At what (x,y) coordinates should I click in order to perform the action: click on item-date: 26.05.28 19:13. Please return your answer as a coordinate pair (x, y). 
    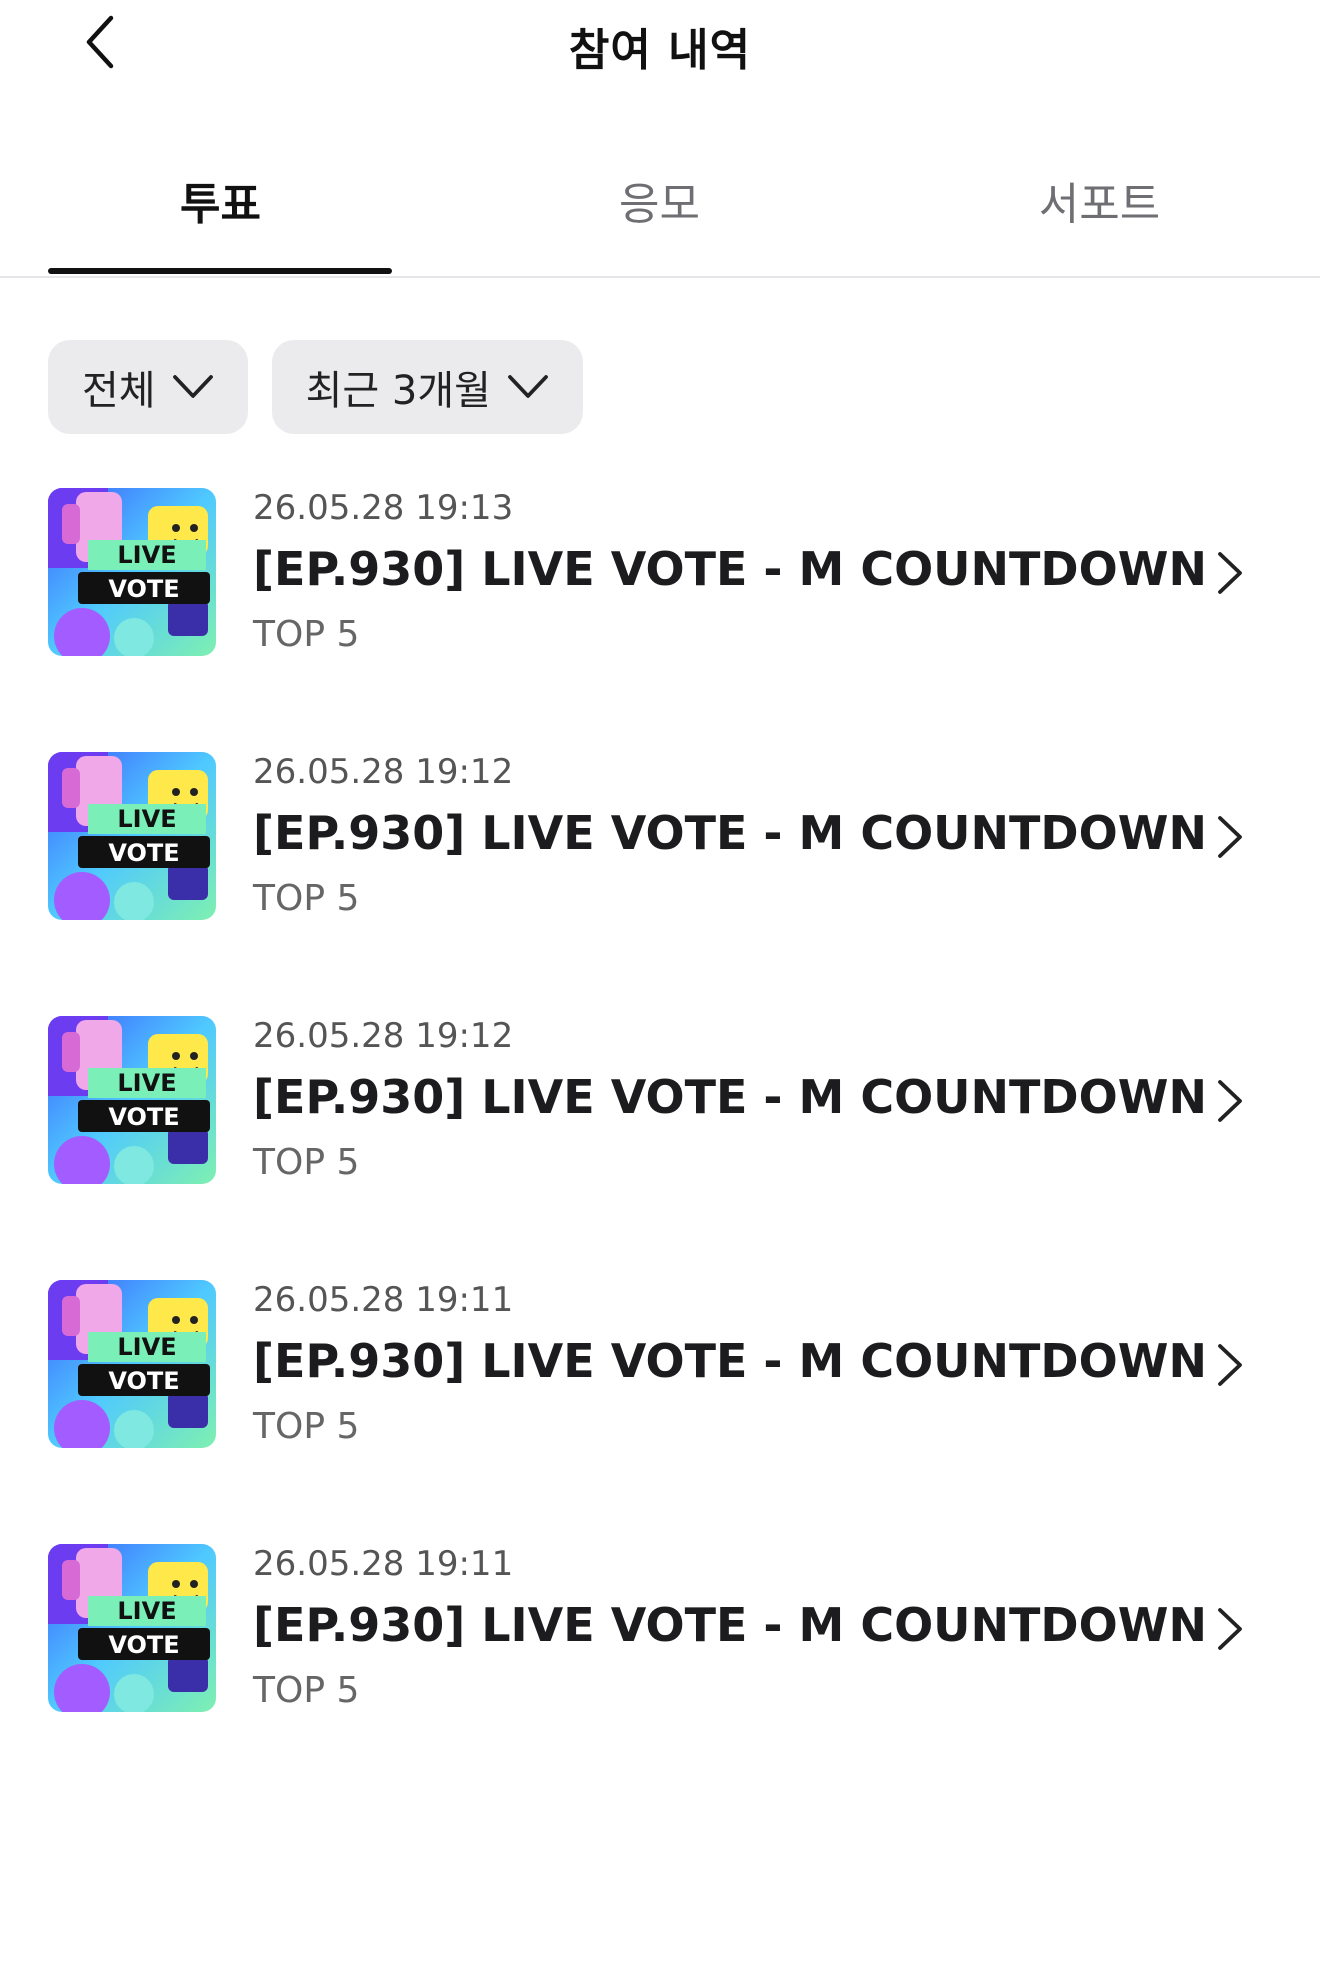
    Looking at the image, I should click on (383, 508).